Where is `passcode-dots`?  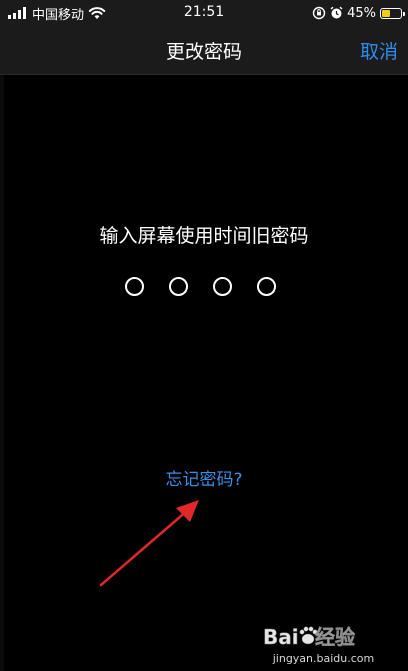
passcode-dots is located at coordinates (200, 286).